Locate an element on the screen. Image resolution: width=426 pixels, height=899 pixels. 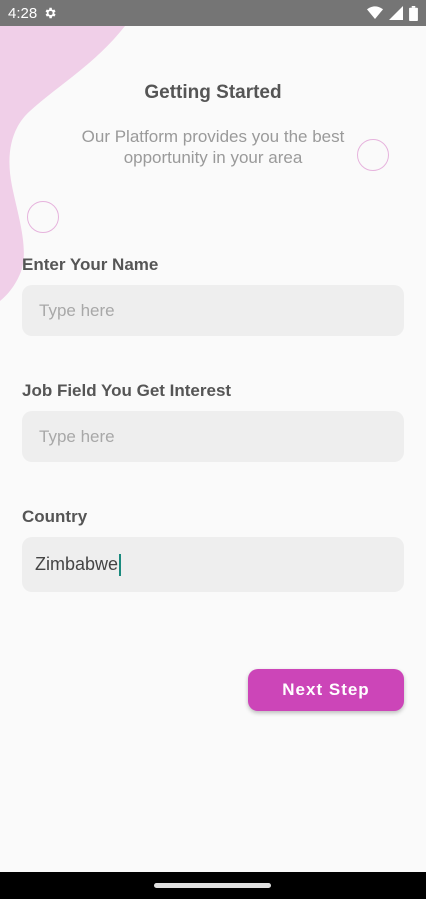
status-time: 4:28 is located at coordinates (23, 13).